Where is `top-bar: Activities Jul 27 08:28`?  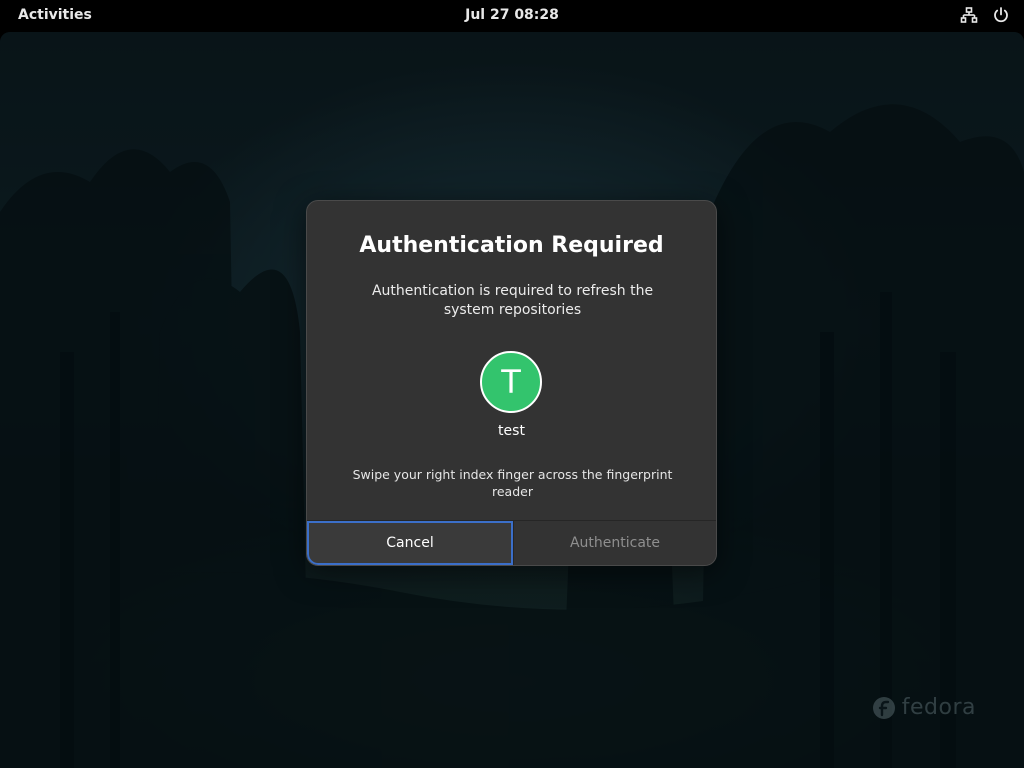
top-bar: Activities Jul 27 08:28 is located at coordinates (512, 16).